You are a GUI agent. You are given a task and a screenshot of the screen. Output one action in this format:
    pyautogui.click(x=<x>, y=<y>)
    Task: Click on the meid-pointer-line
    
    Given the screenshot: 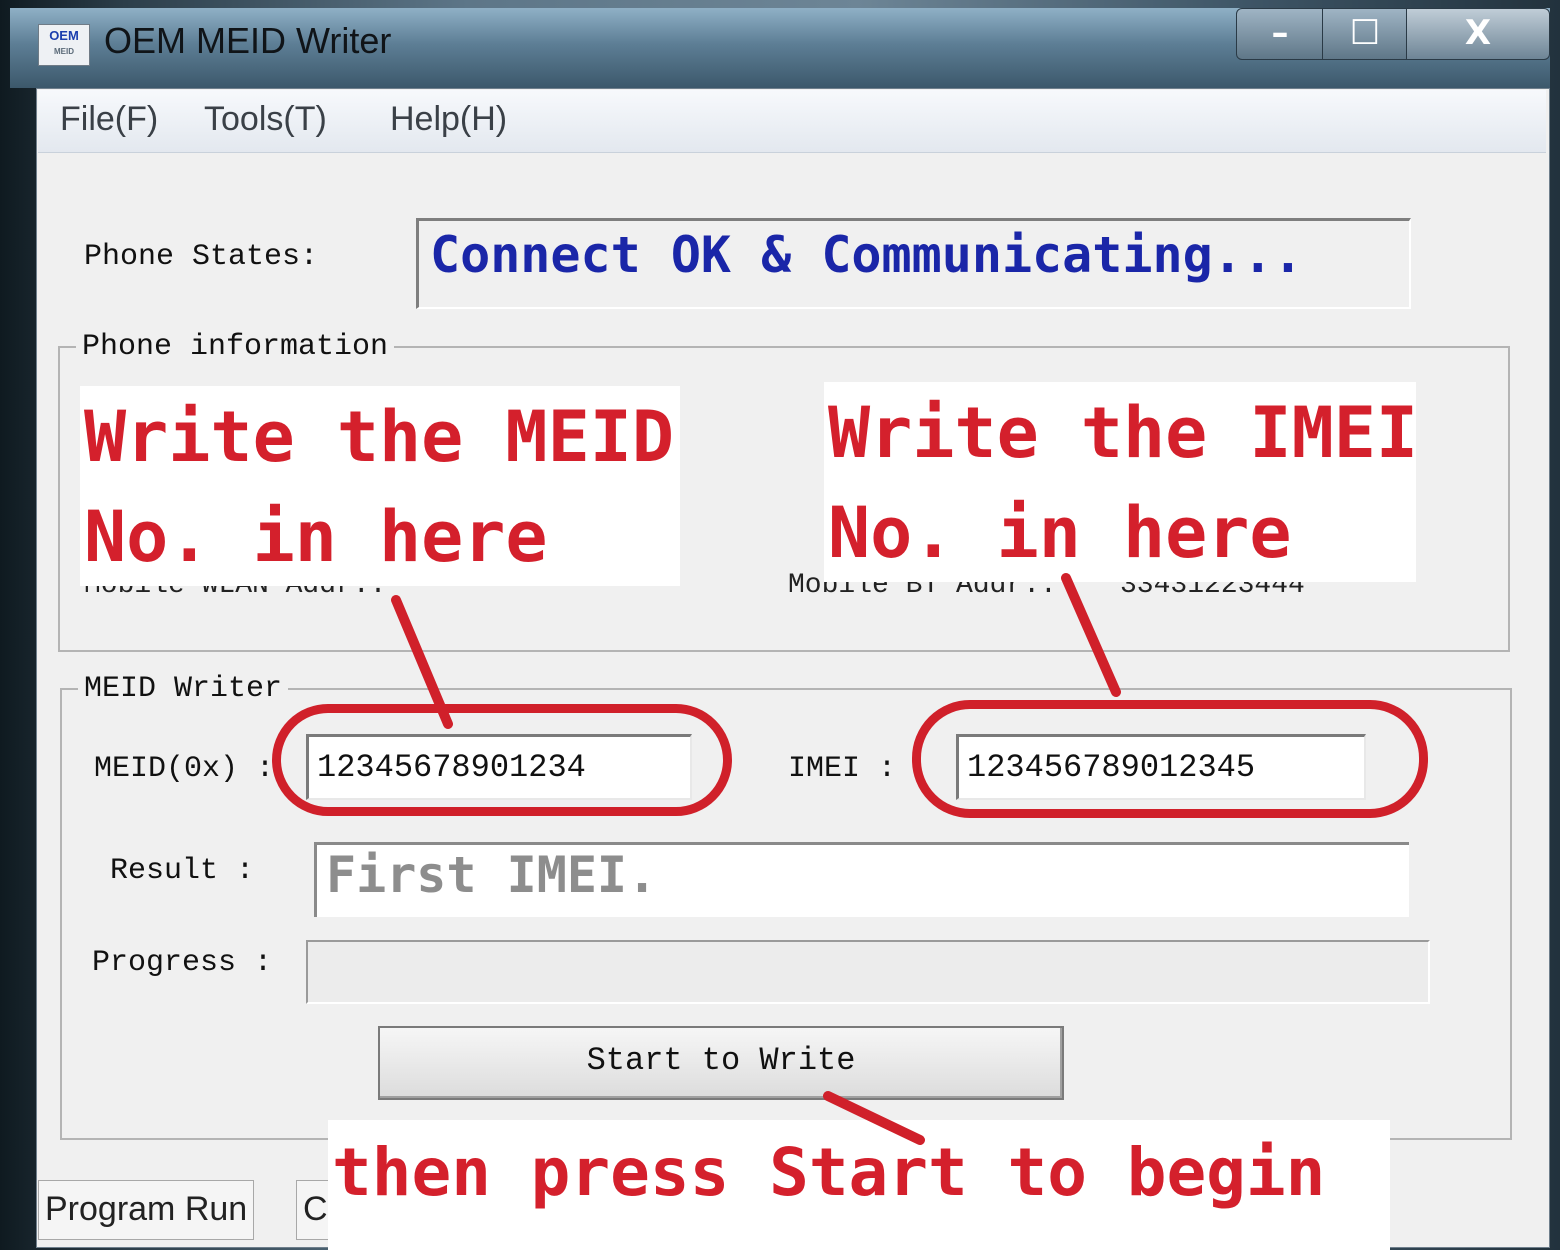 What is the action you would take?
    pyautogui.click(x=422, y=662)
    